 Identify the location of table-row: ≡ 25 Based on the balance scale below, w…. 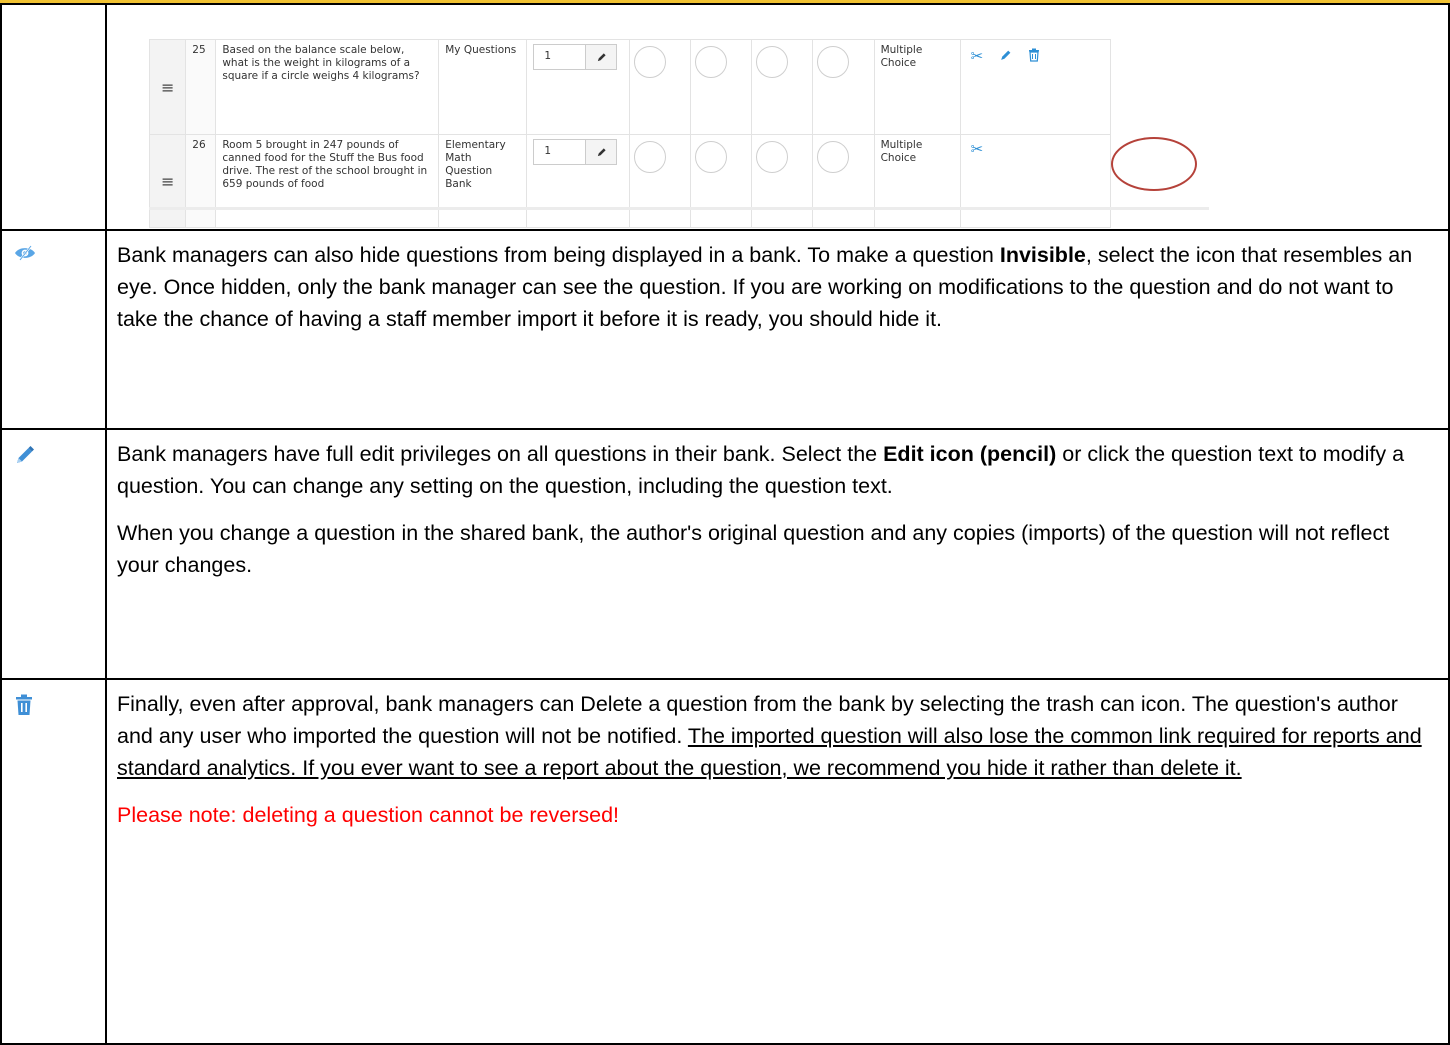
(630, 87).